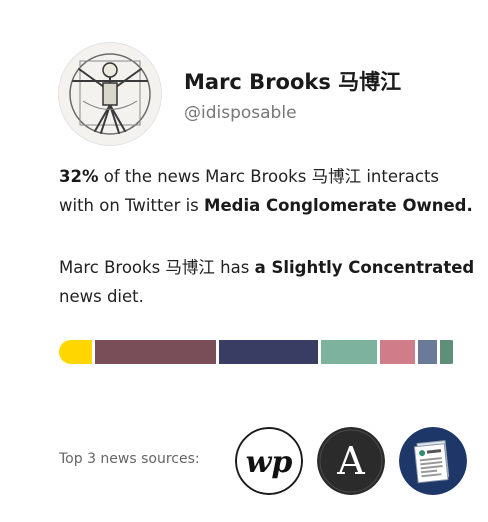 This screenshot has width=488, height=522. I want to click on diet-level: a Slightly Concentrated, so click(364, 267).